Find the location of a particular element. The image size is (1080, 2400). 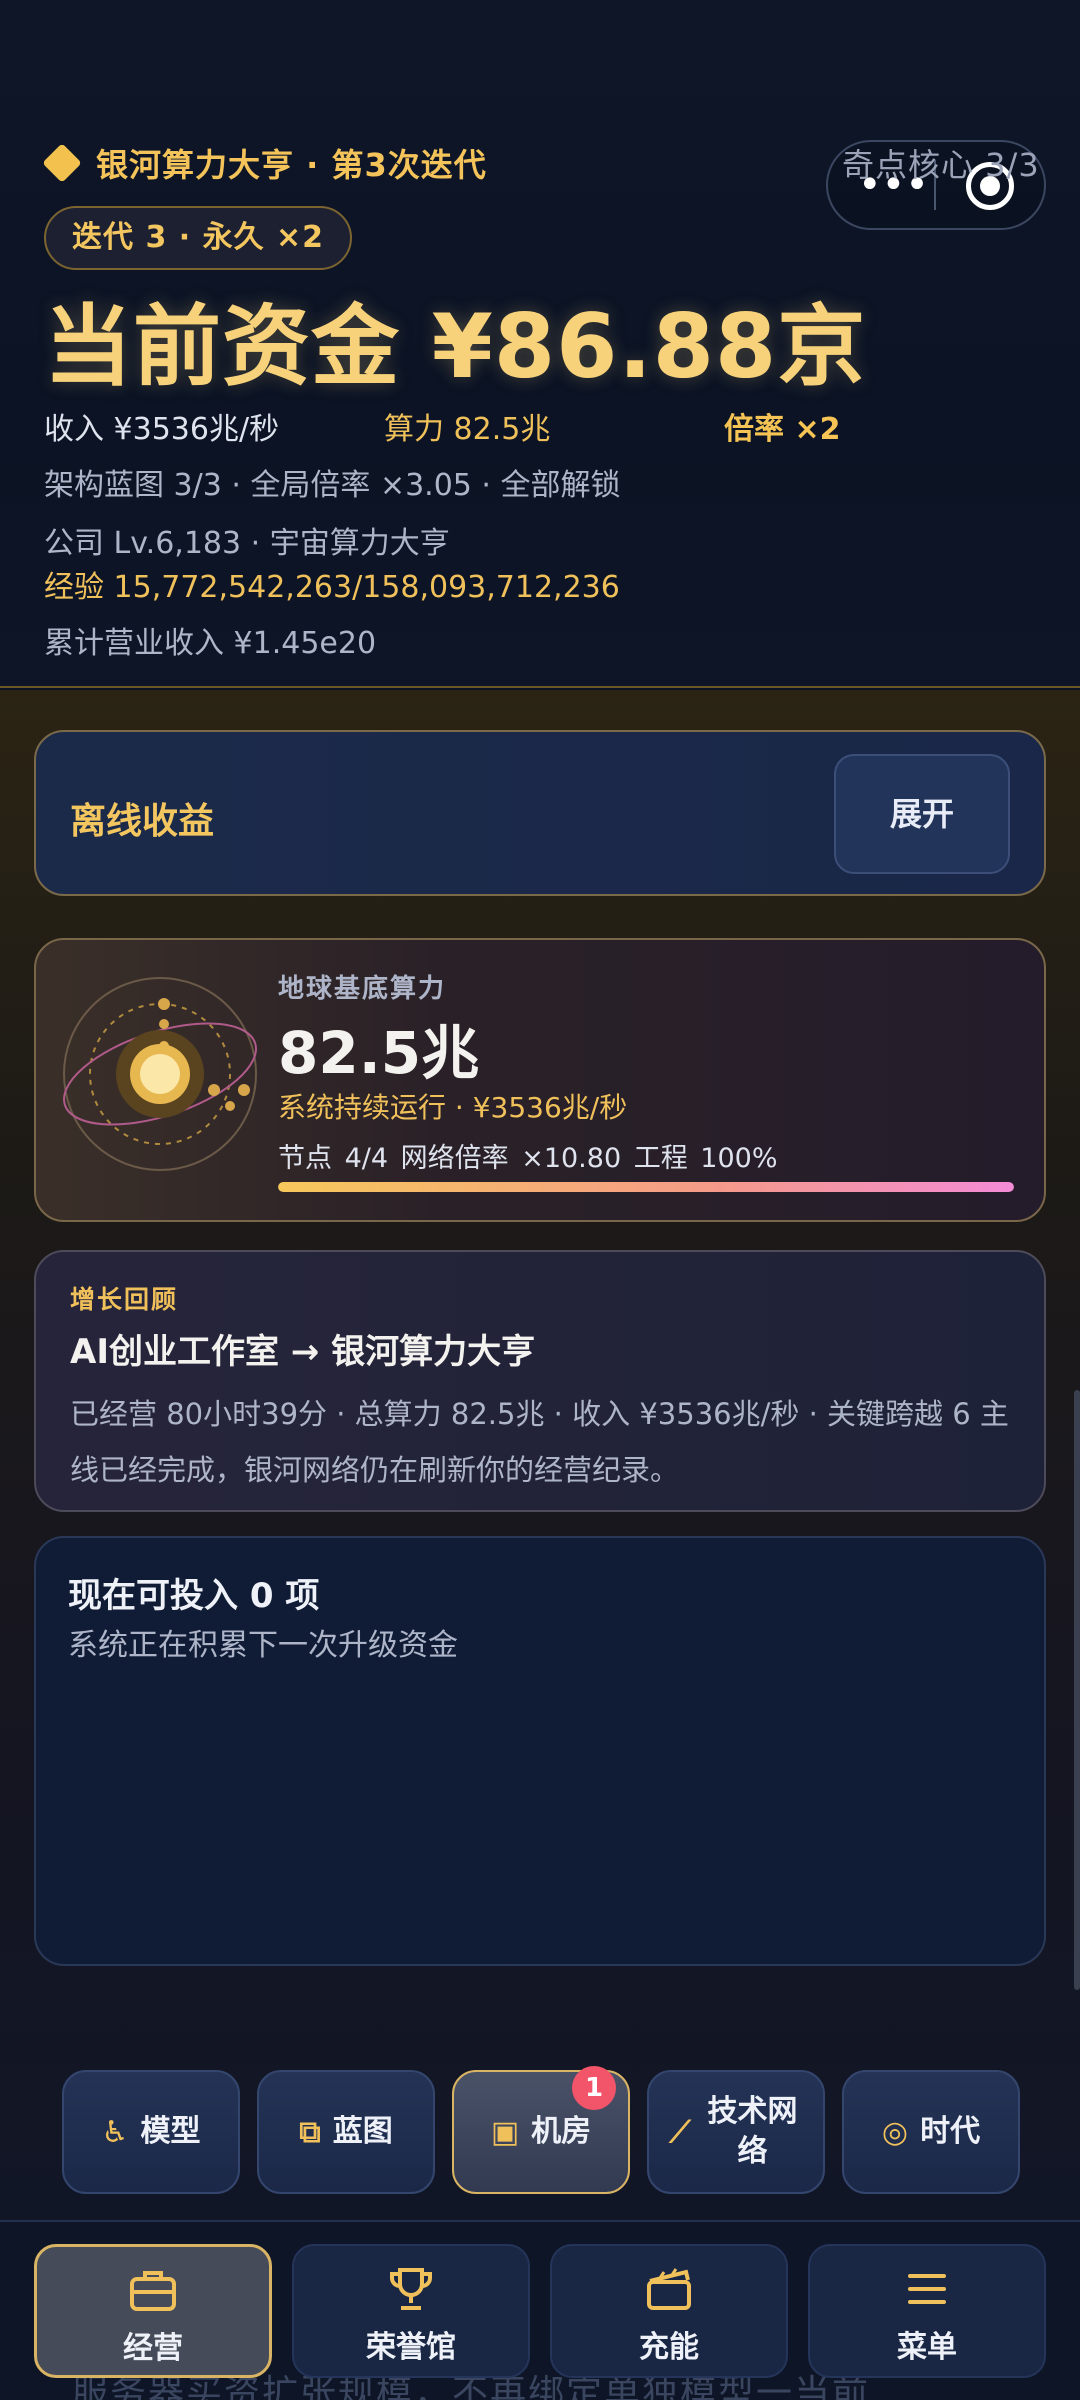

era-button: ◎ 时代 is located at coordinates (931, 2132).